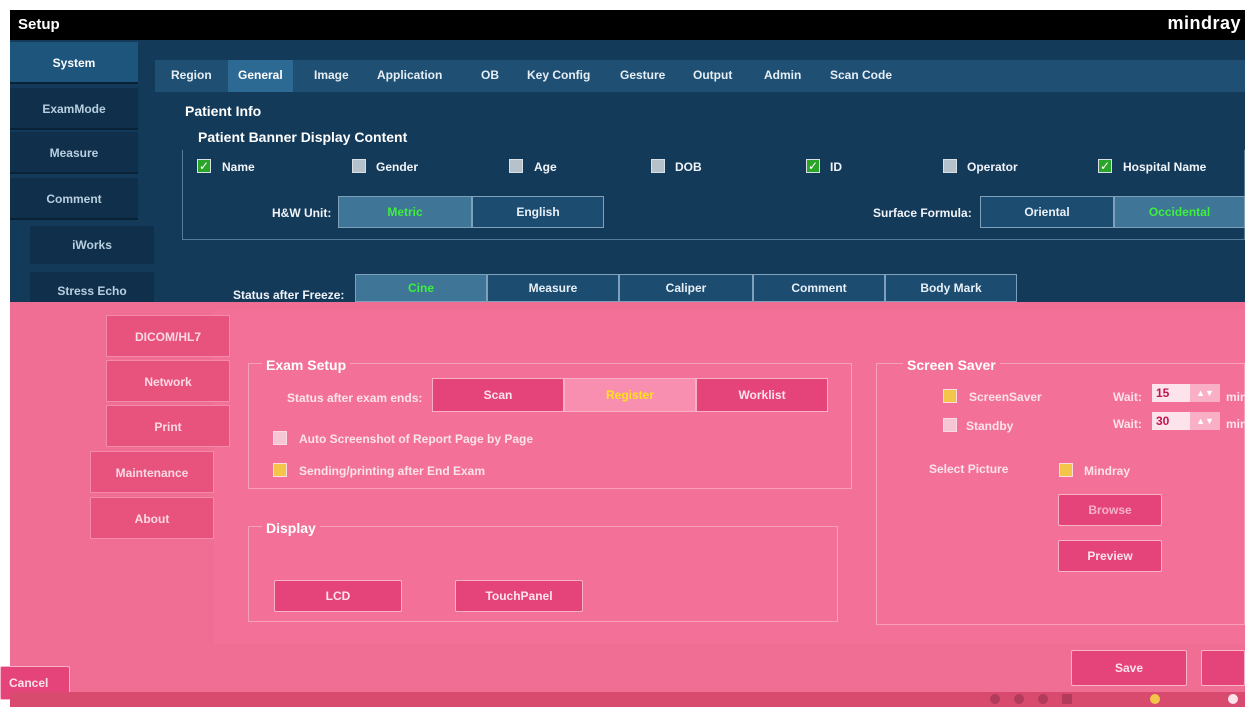  What do you see at coordinates (289, 295) in the screenshot?
I see `status-freeze-label: Status after Freeze:` at bounding box center [289, 295].